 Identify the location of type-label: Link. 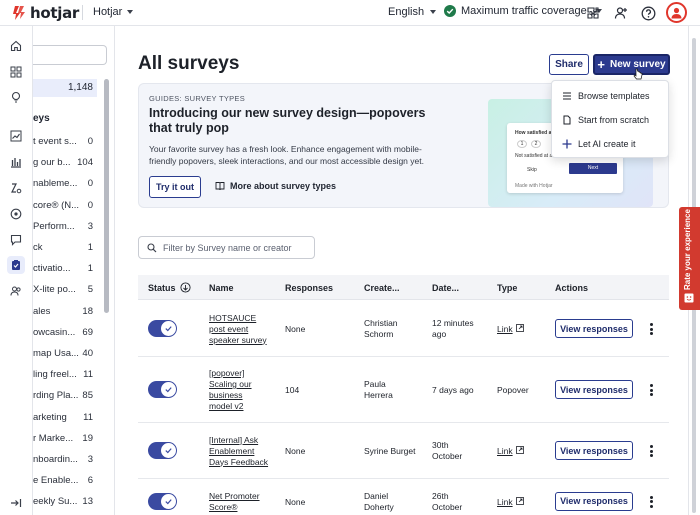
(505, 501).